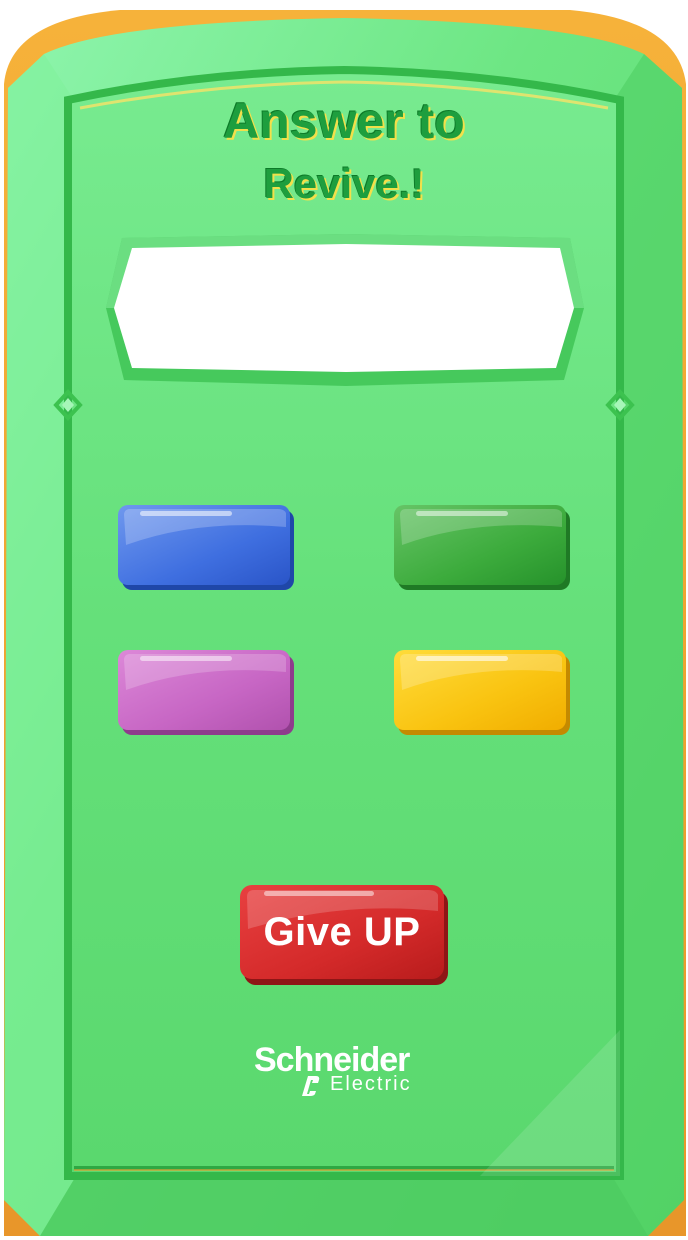 The height and width of the screenshot is (1240, 688). What do you see at coordinates (480, 545) in the screenshot?
I see `option-b-label` at bounding box center [480, 545].